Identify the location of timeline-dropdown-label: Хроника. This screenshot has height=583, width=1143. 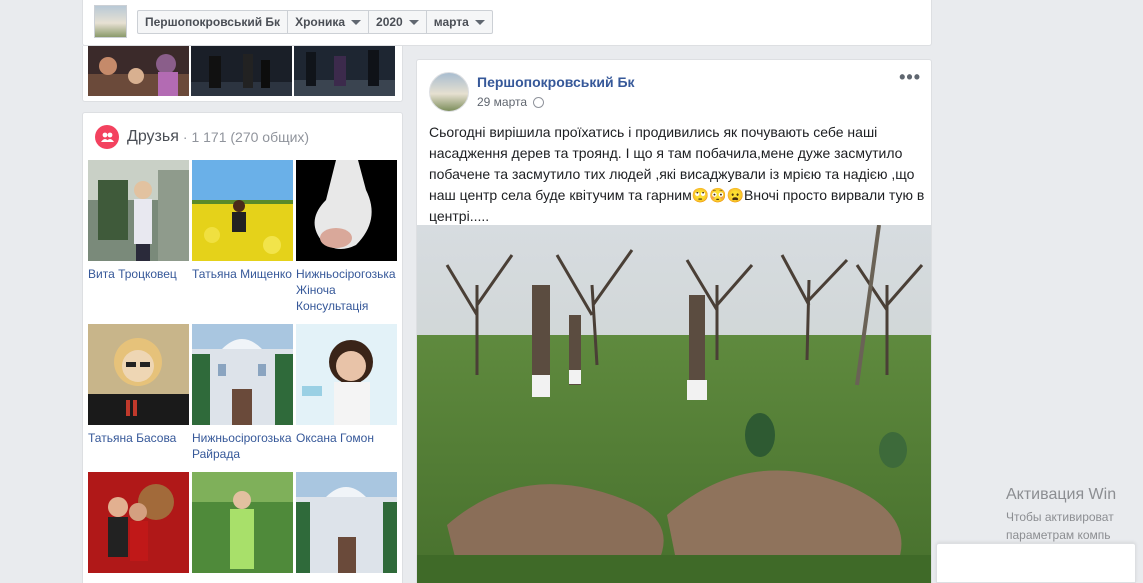
(320, 22).